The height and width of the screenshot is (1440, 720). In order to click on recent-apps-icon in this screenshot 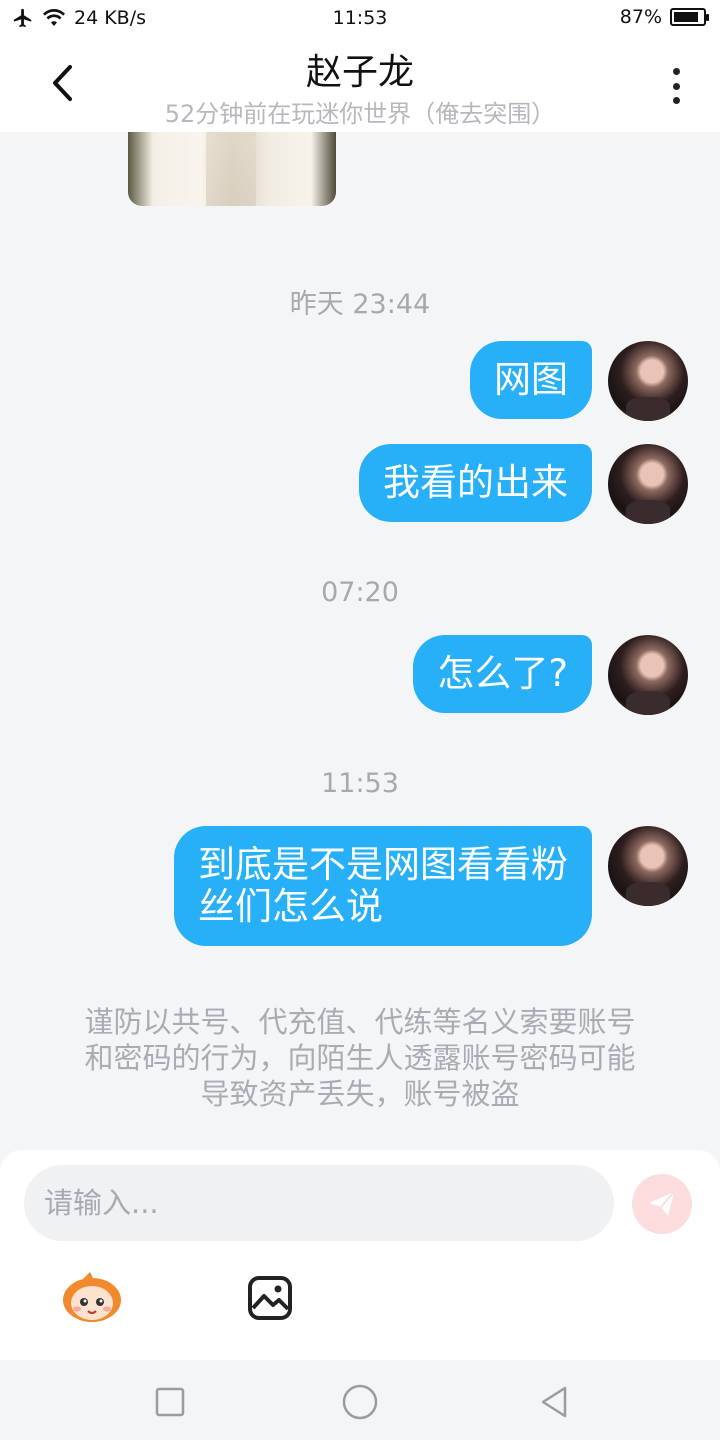, I will do `click(170, 1402)`.